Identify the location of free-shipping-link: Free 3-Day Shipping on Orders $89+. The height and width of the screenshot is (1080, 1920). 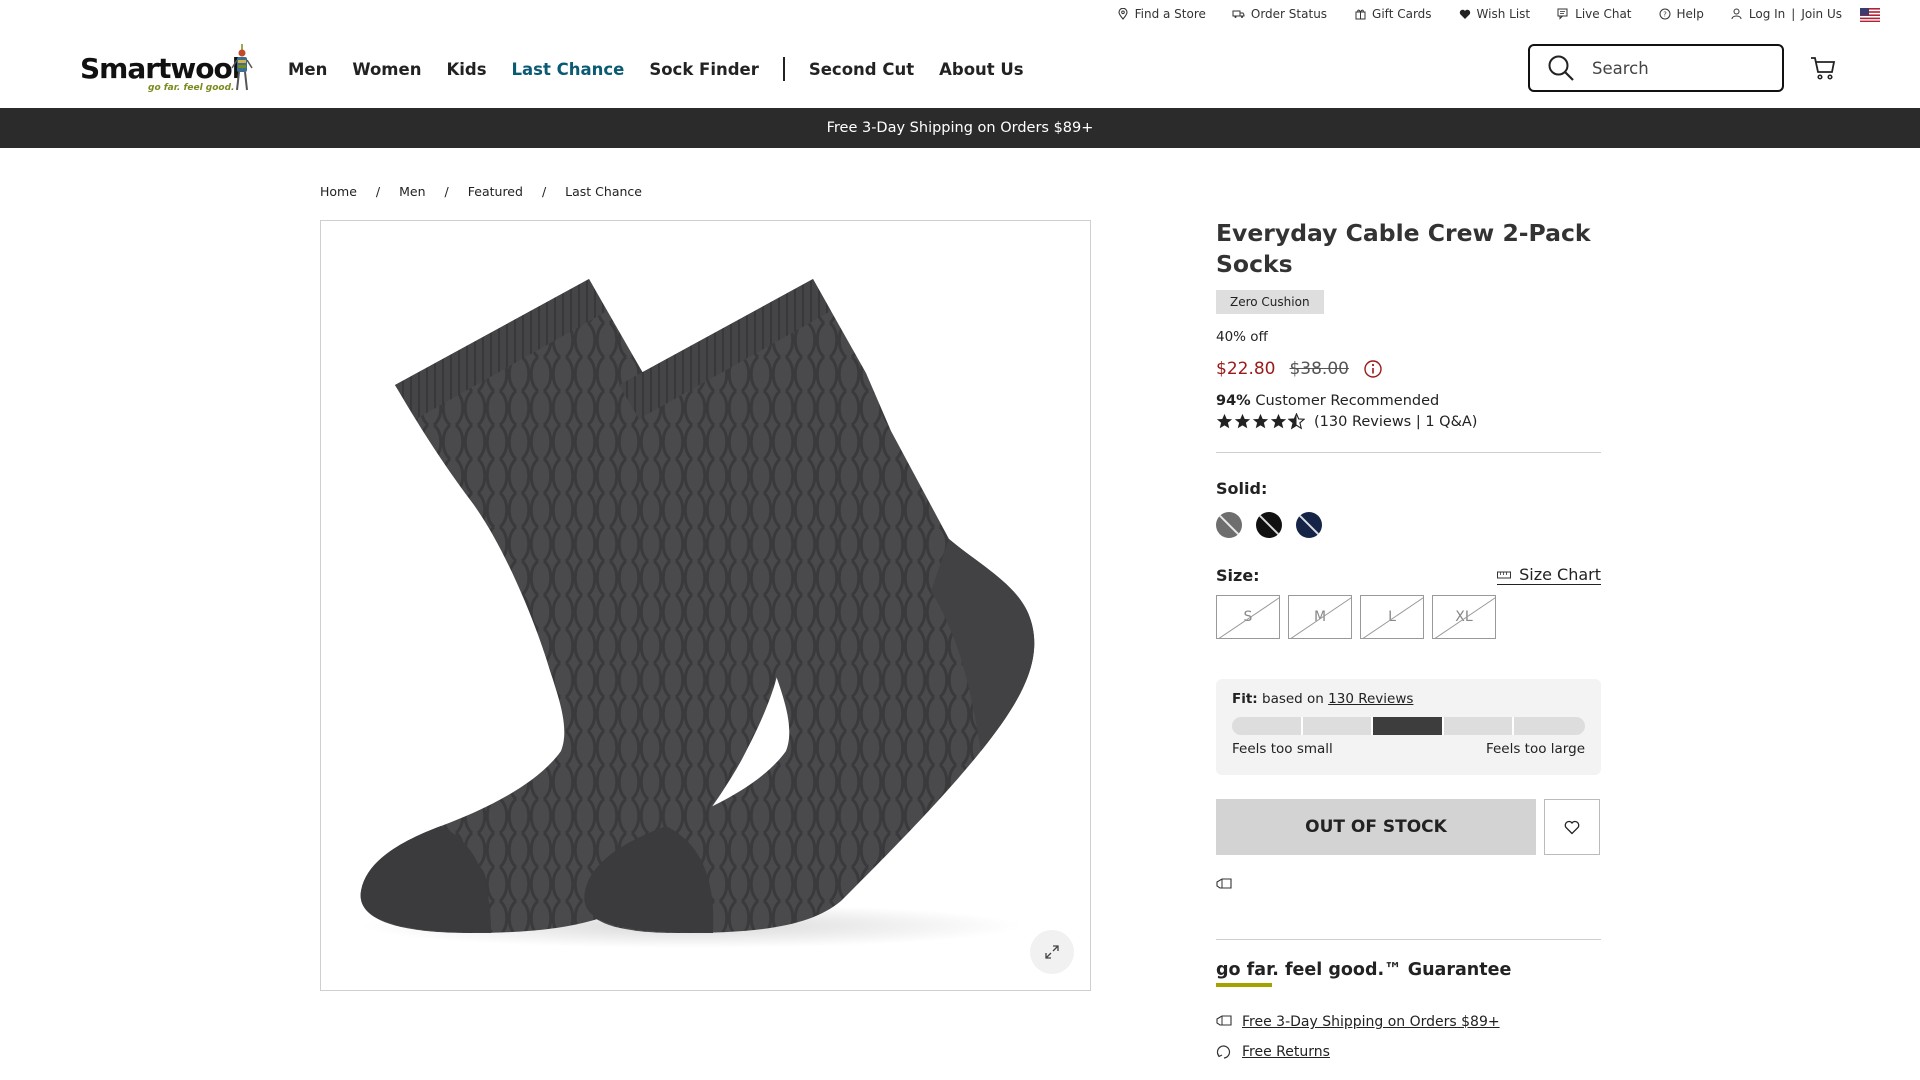
(1408, 1022).